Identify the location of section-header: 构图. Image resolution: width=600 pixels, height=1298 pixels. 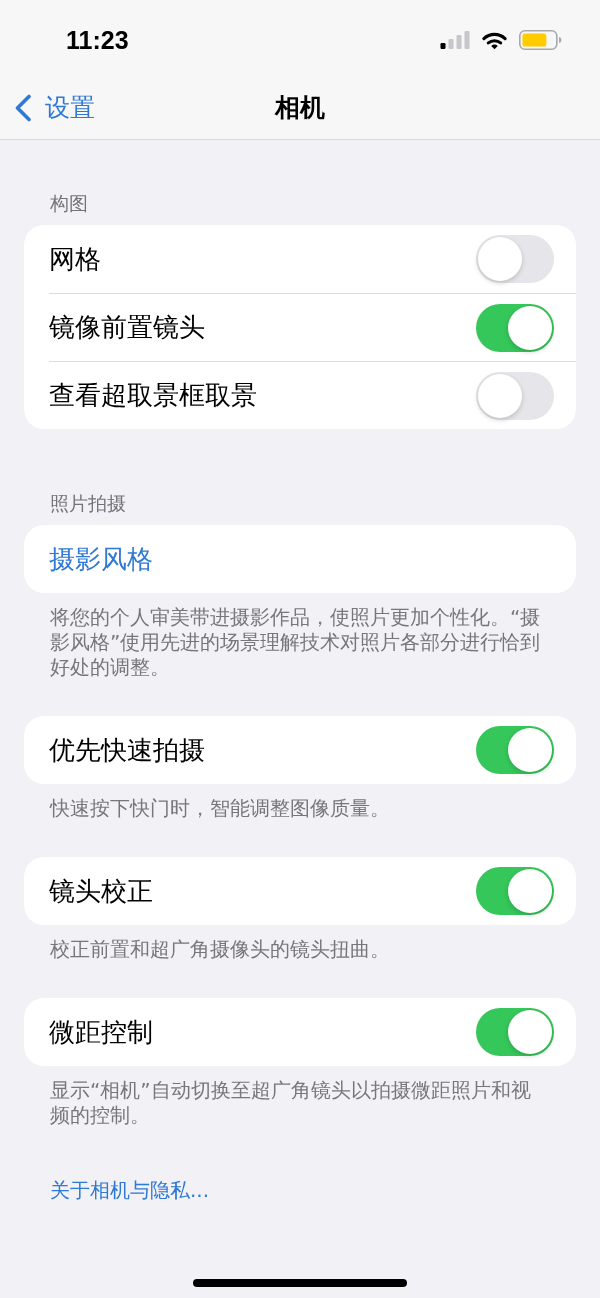
(69, 203).